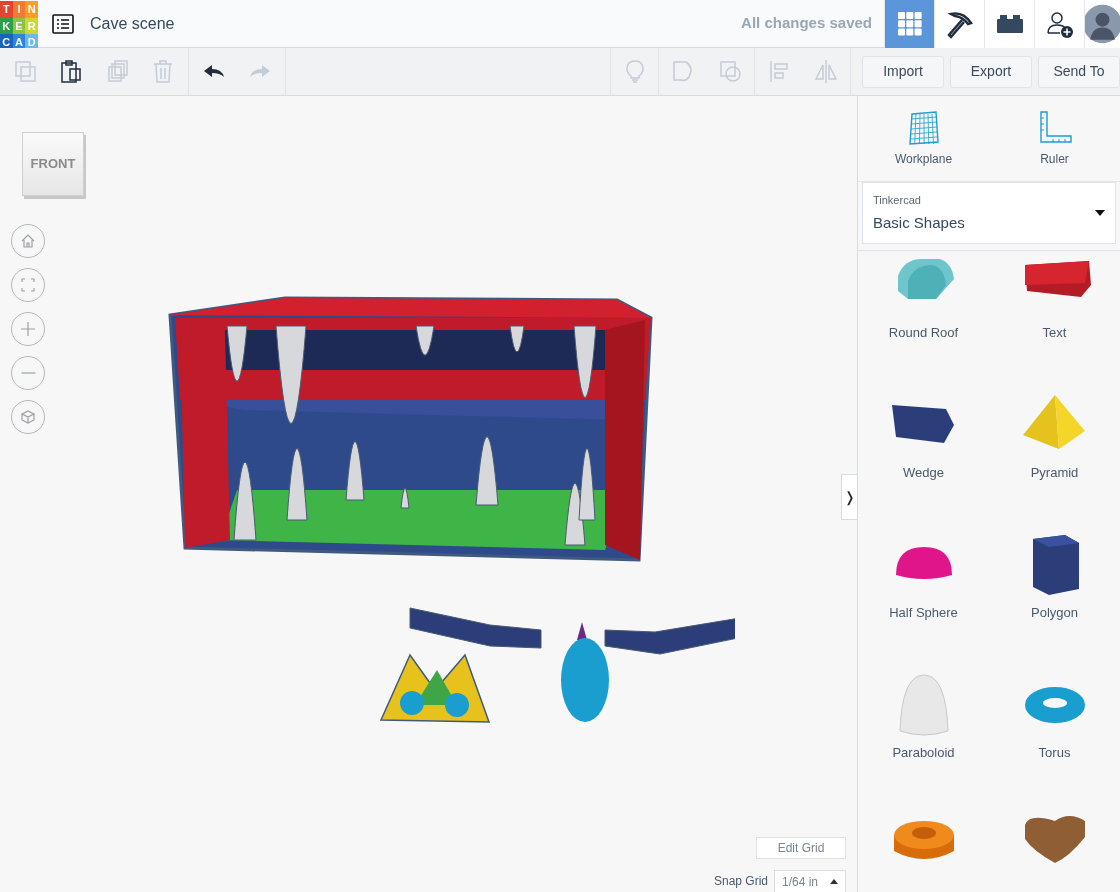  I want to click on minus-icon, so click(28, 373).